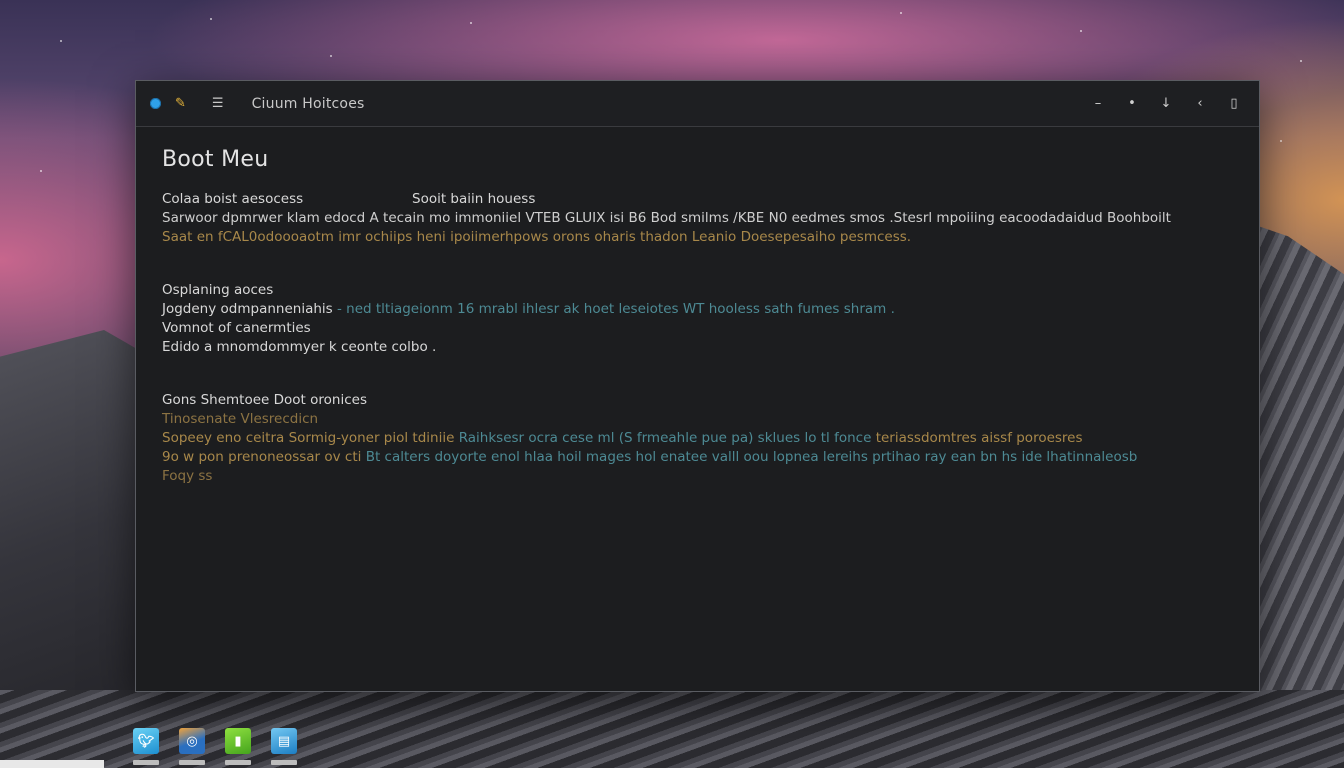 The image size is (1344, 768). I want to click on browser-icon: ◎, so click(192, 746).